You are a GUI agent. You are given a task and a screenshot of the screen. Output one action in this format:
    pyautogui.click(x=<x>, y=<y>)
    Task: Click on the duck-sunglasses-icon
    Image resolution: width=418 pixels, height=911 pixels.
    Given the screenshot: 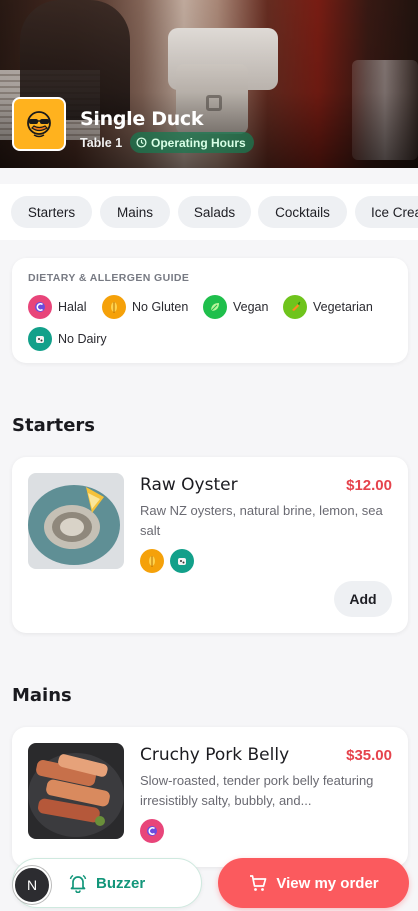 What is the action you would take?
    pyautogui.click(x=39, y=124)
    